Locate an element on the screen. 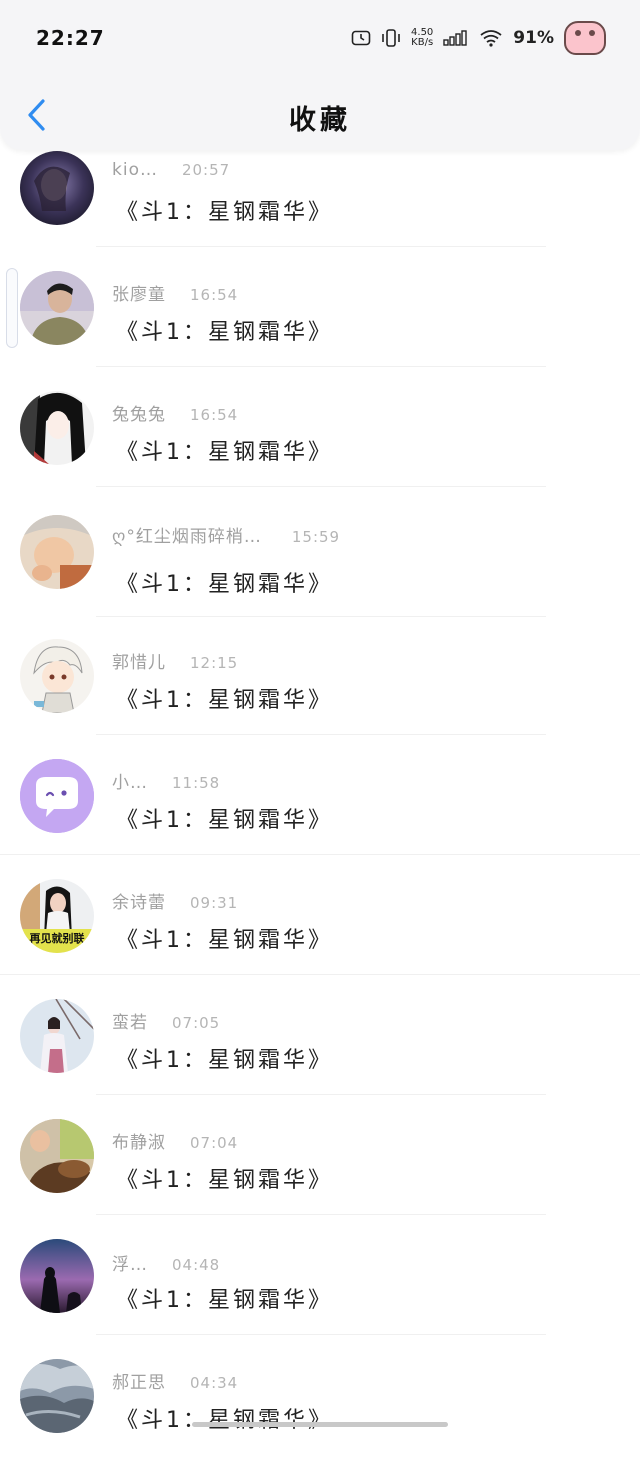 This screenshot has width=640, height=1476. list-item: 浮… 04:48 《斗1：星钢霜华》 is located at coordinates (320, 1297).